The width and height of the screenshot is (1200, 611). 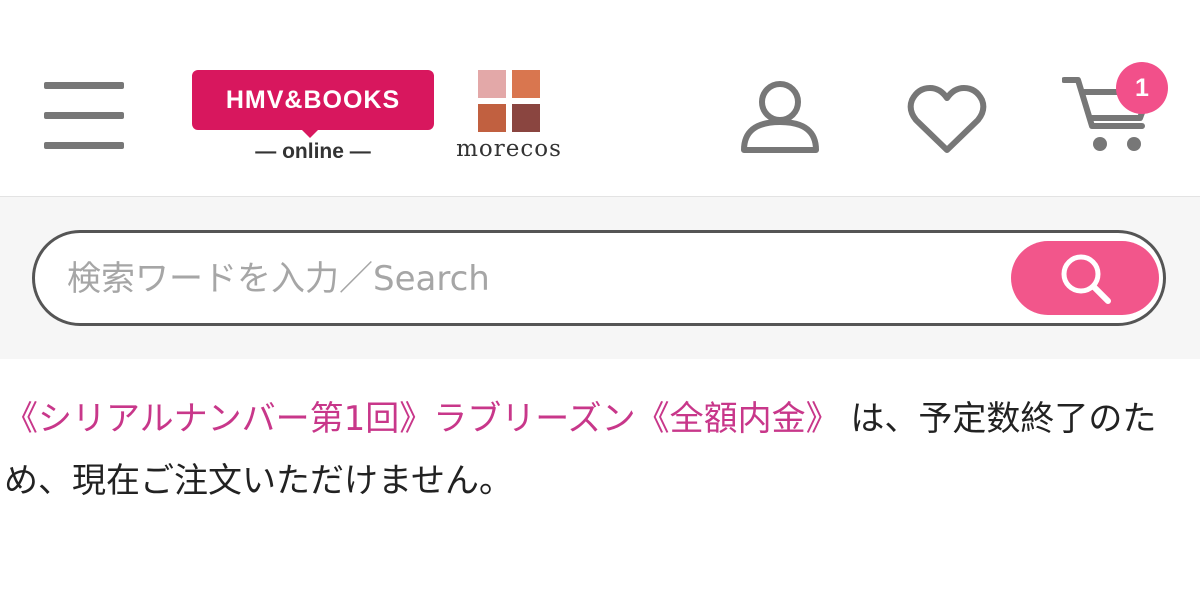 I want to click on morecos-logo-text: morecos, so click(x=509, y=149).